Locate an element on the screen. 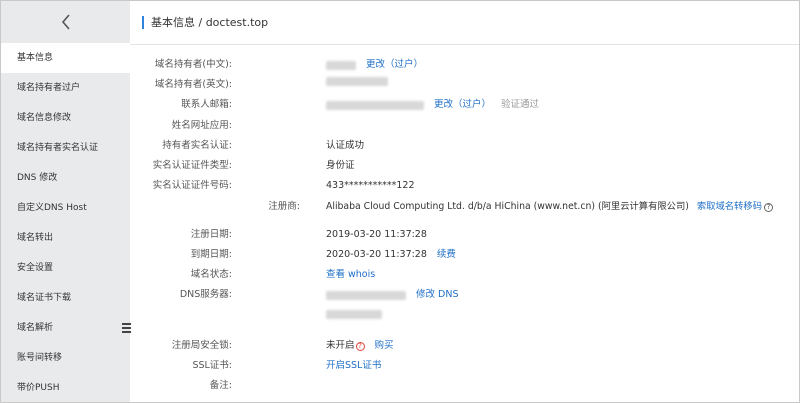 The width and height of the screenshot is (800, 403). row-cert-no: 实名认证证件号码: 433***********122 is located at coordinates (430, 186).